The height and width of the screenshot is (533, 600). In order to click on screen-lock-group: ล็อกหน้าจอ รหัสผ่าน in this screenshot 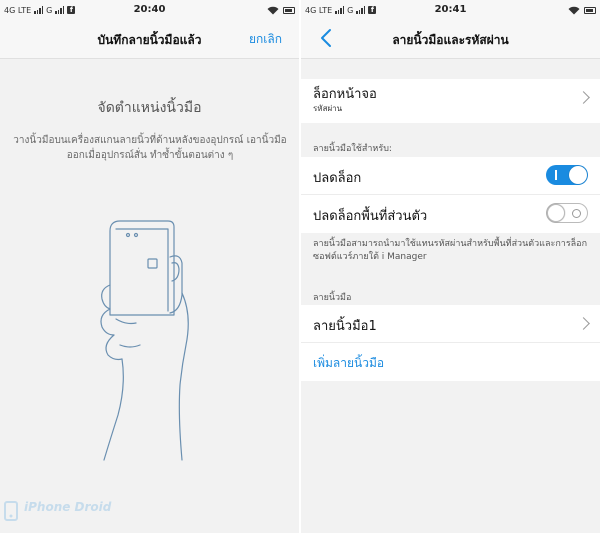, I will do `click(450, 101)`.